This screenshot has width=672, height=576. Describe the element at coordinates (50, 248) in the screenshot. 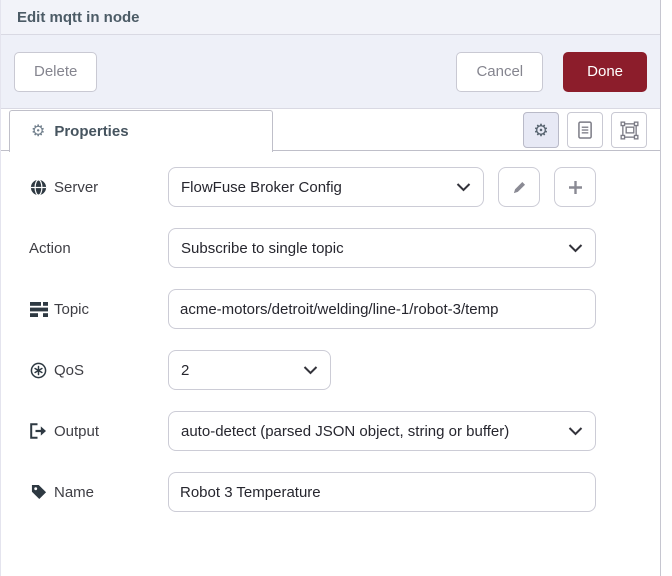

I see `action-label-text: Action` at that location.